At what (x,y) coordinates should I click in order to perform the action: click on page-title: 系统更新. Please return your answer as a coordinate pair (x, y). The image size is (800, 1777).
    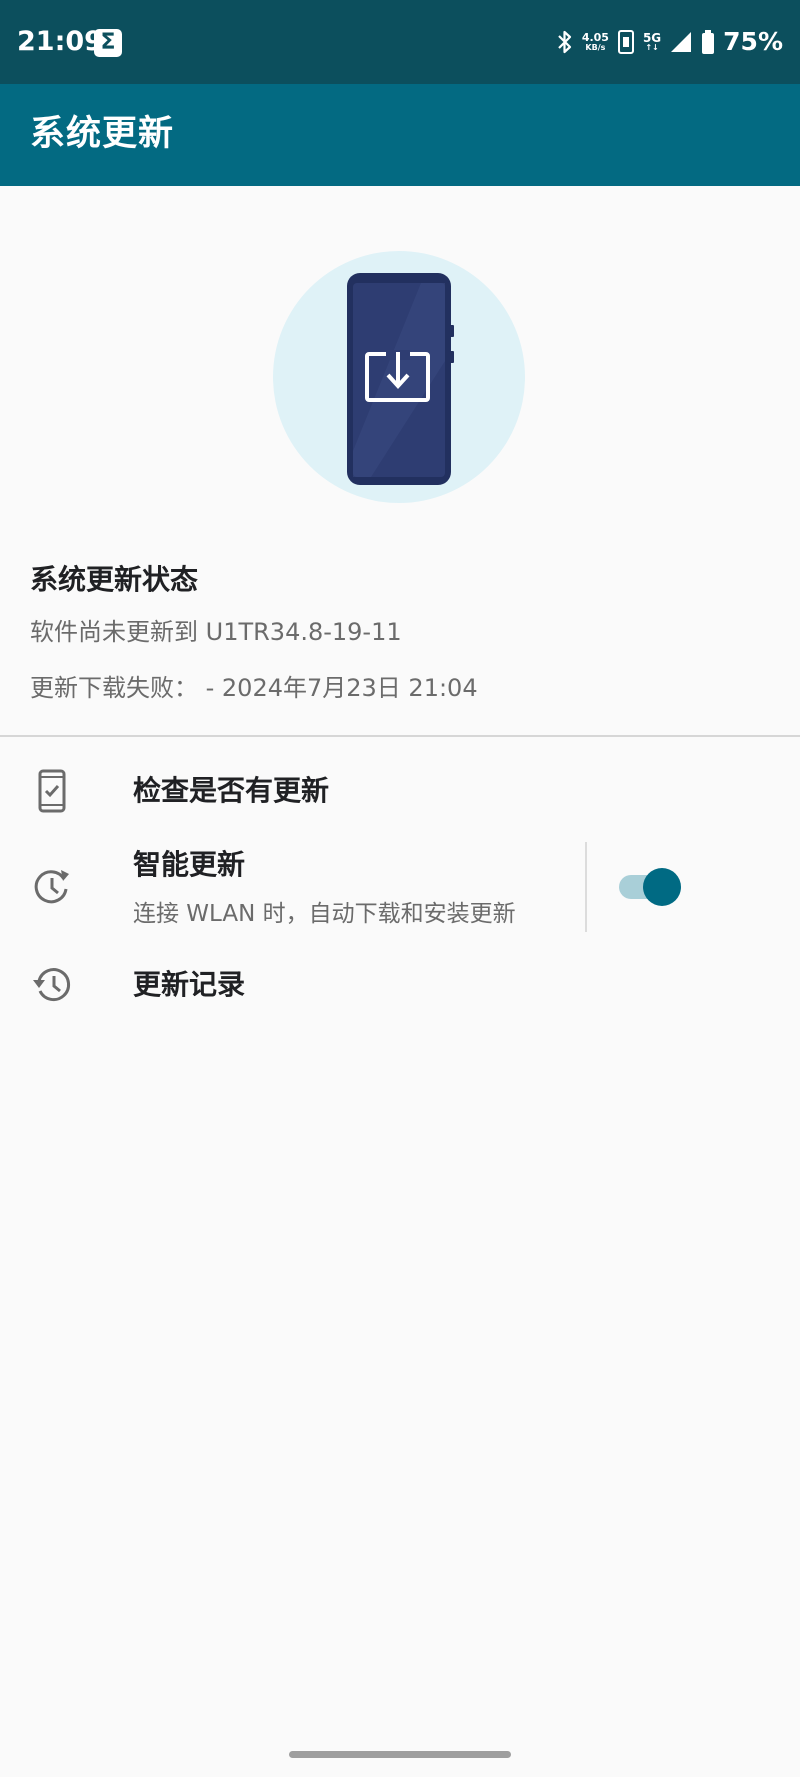
    Looking at the image, I should click on (102, 134).